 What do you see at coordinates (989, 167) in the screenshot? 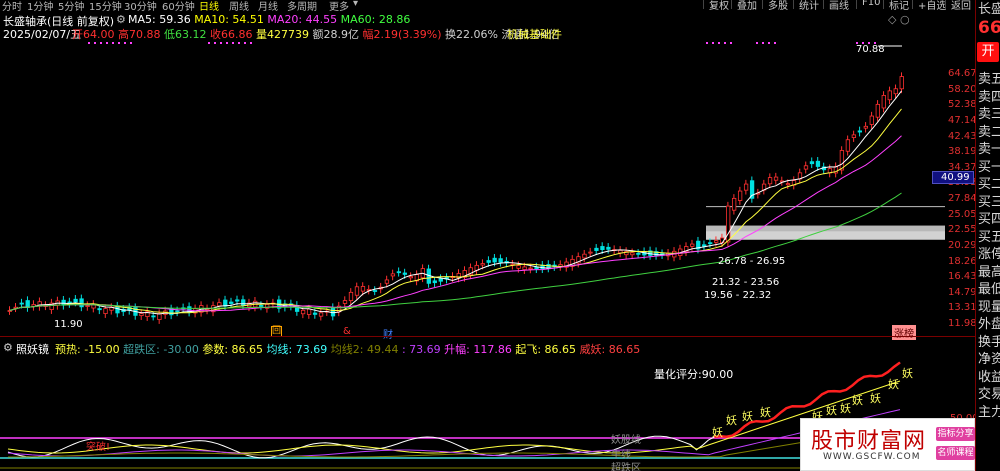
I see `quote-item-5: 买一` at bounding box center [989, 167].